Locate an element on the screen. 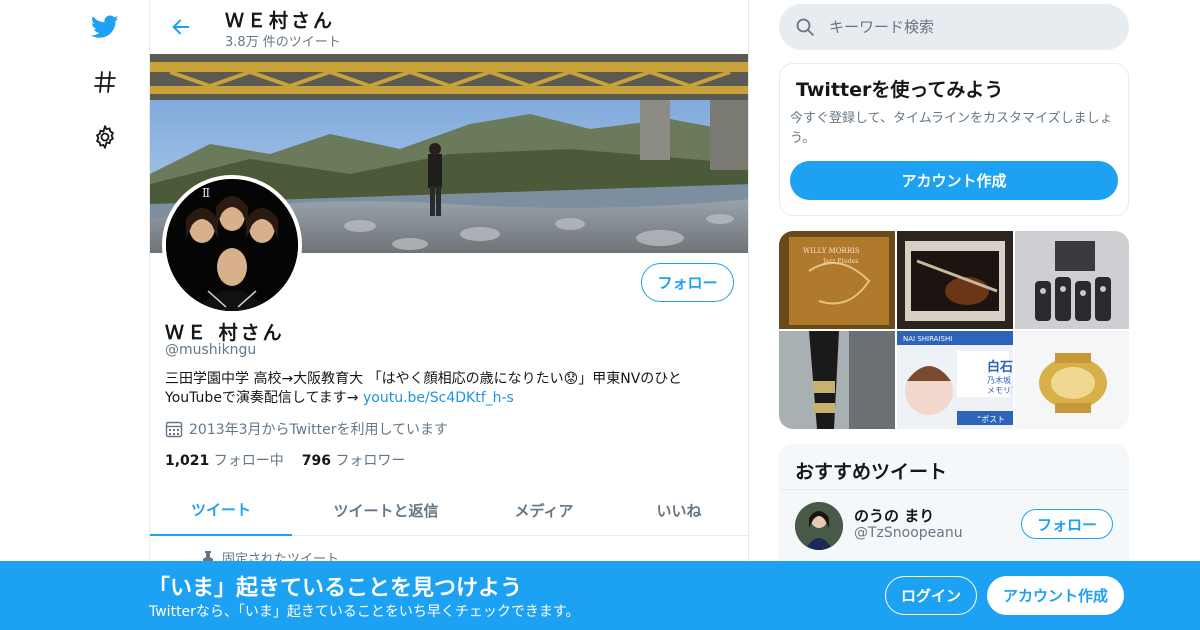  media-tile-subtext: 白石 is located at coordinates (1000, 367).